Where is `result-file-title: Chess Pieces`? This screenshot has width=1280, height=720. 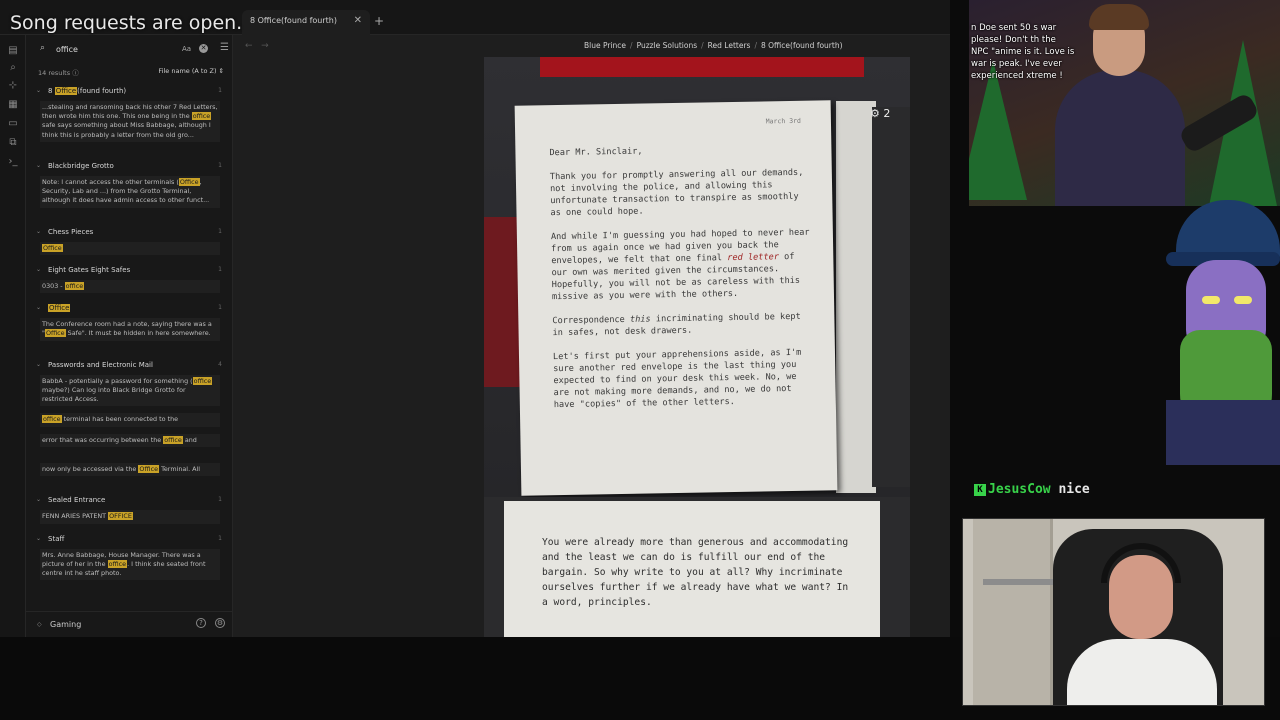 result-file-title: Chess Pieces is located at coordinates (70, 232).